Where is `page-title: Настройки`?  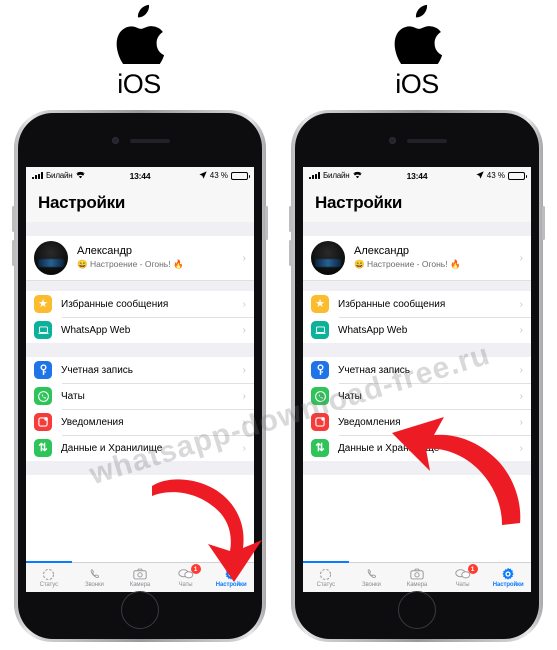 page-title: Настройки is located at coordinates (81, 202).